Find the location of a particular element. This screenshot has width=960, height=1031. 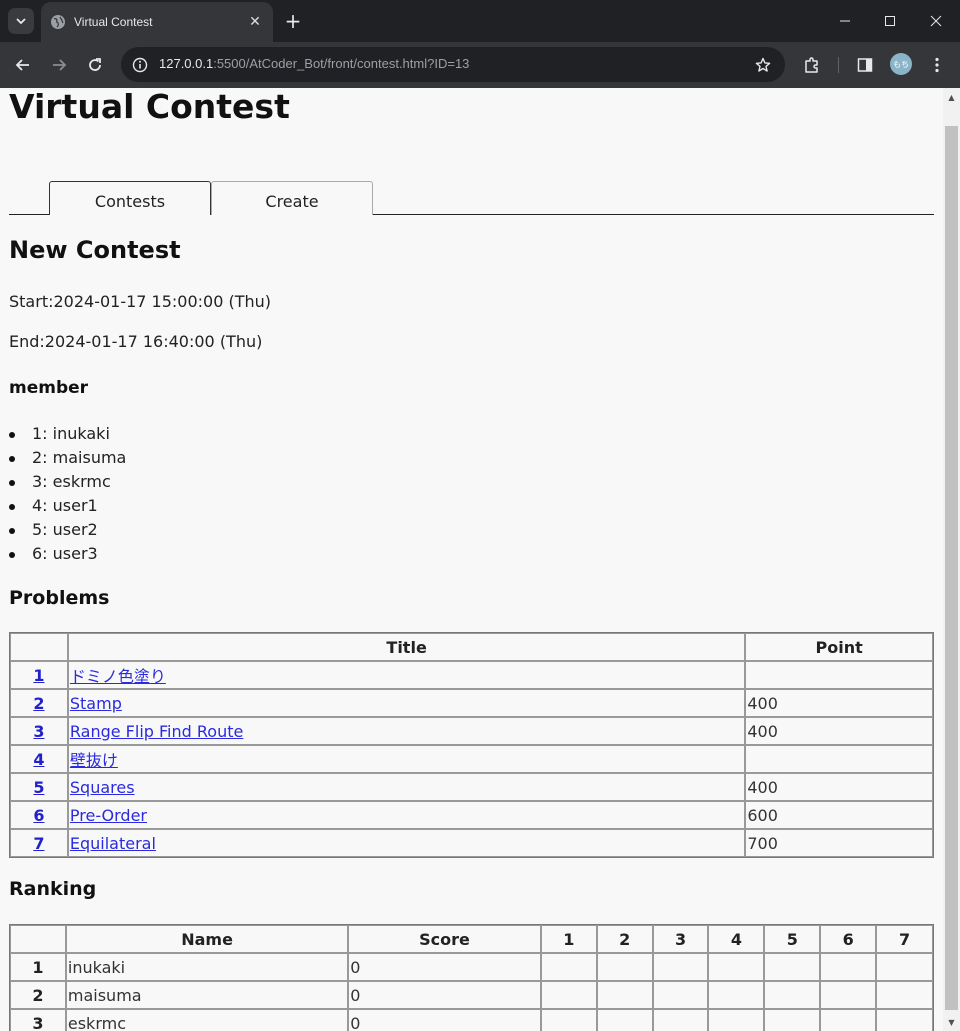

list-item: 5: user2 is located at coordinates (67, 530).